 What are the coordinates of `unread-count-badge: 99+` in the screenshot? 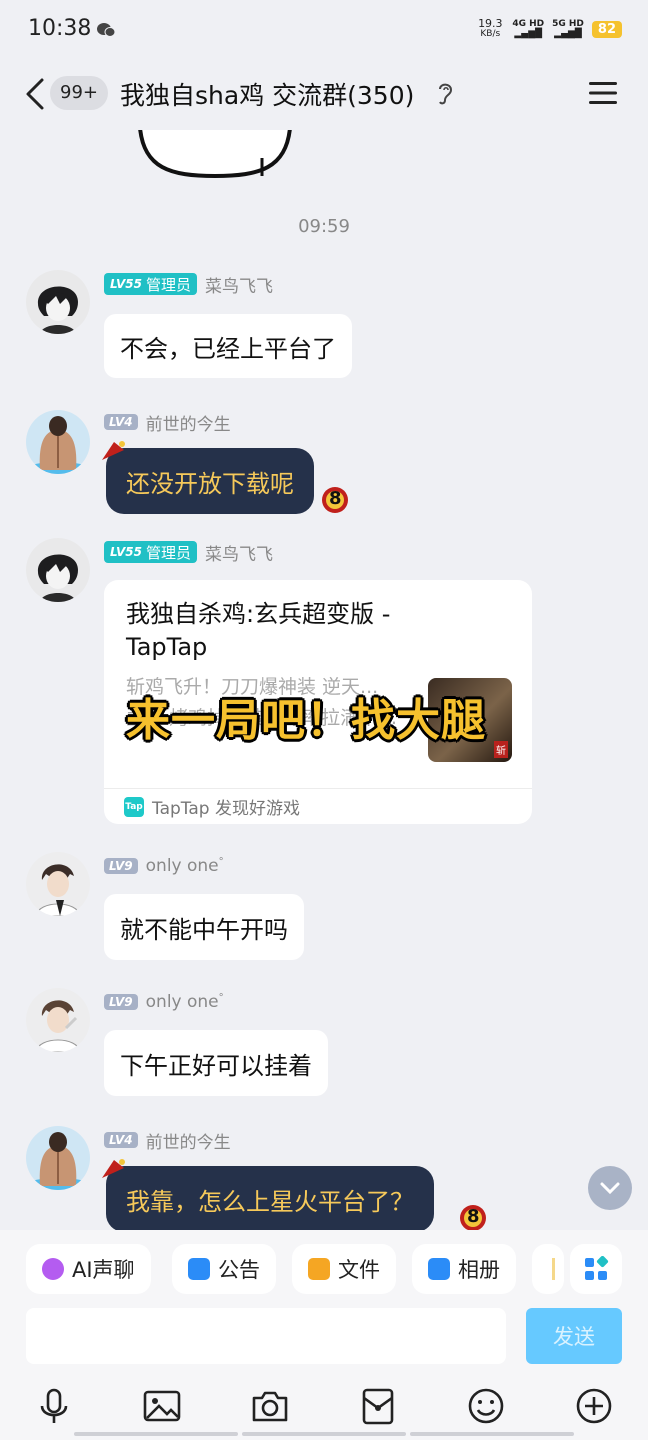 It's located at (79, 93).